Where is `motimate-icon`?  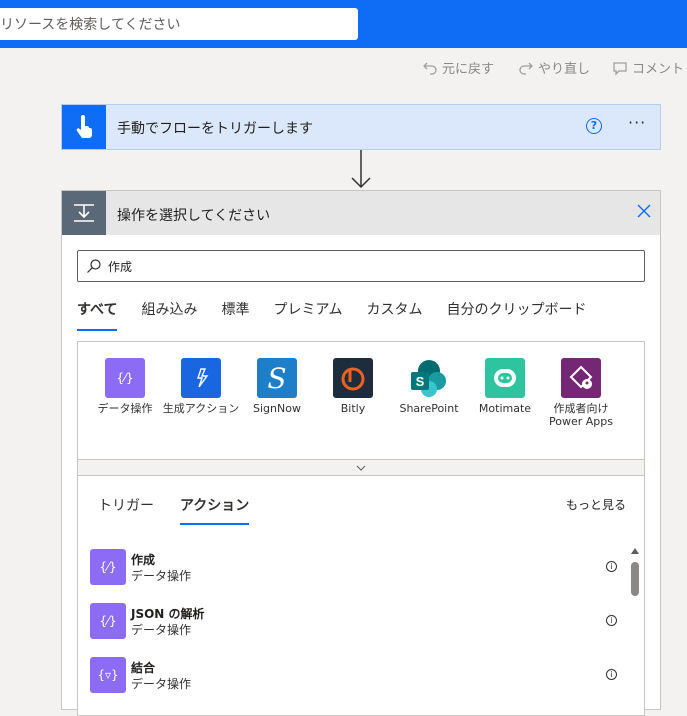
motimate-icon is located at coordinates (505, 378).